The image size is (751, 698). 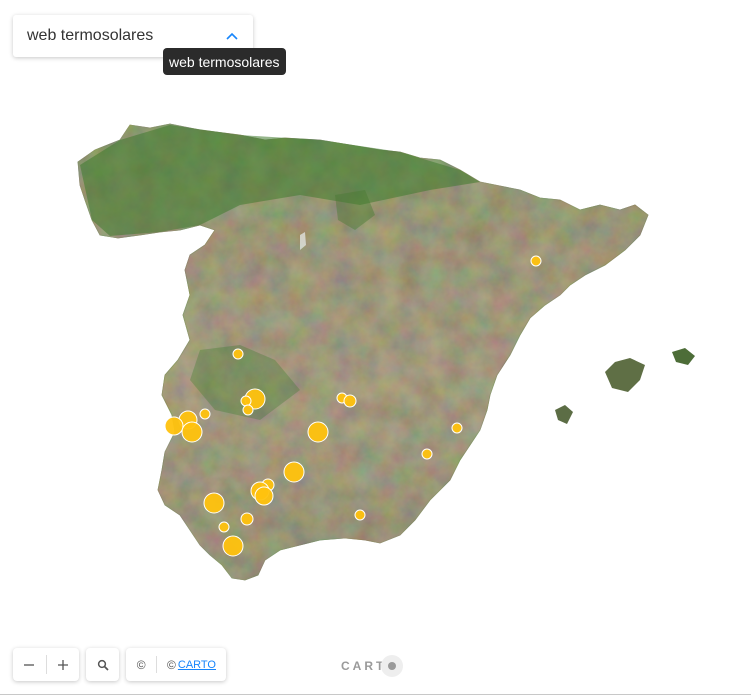 I want to click on search-button, so click(x=102, y=664).